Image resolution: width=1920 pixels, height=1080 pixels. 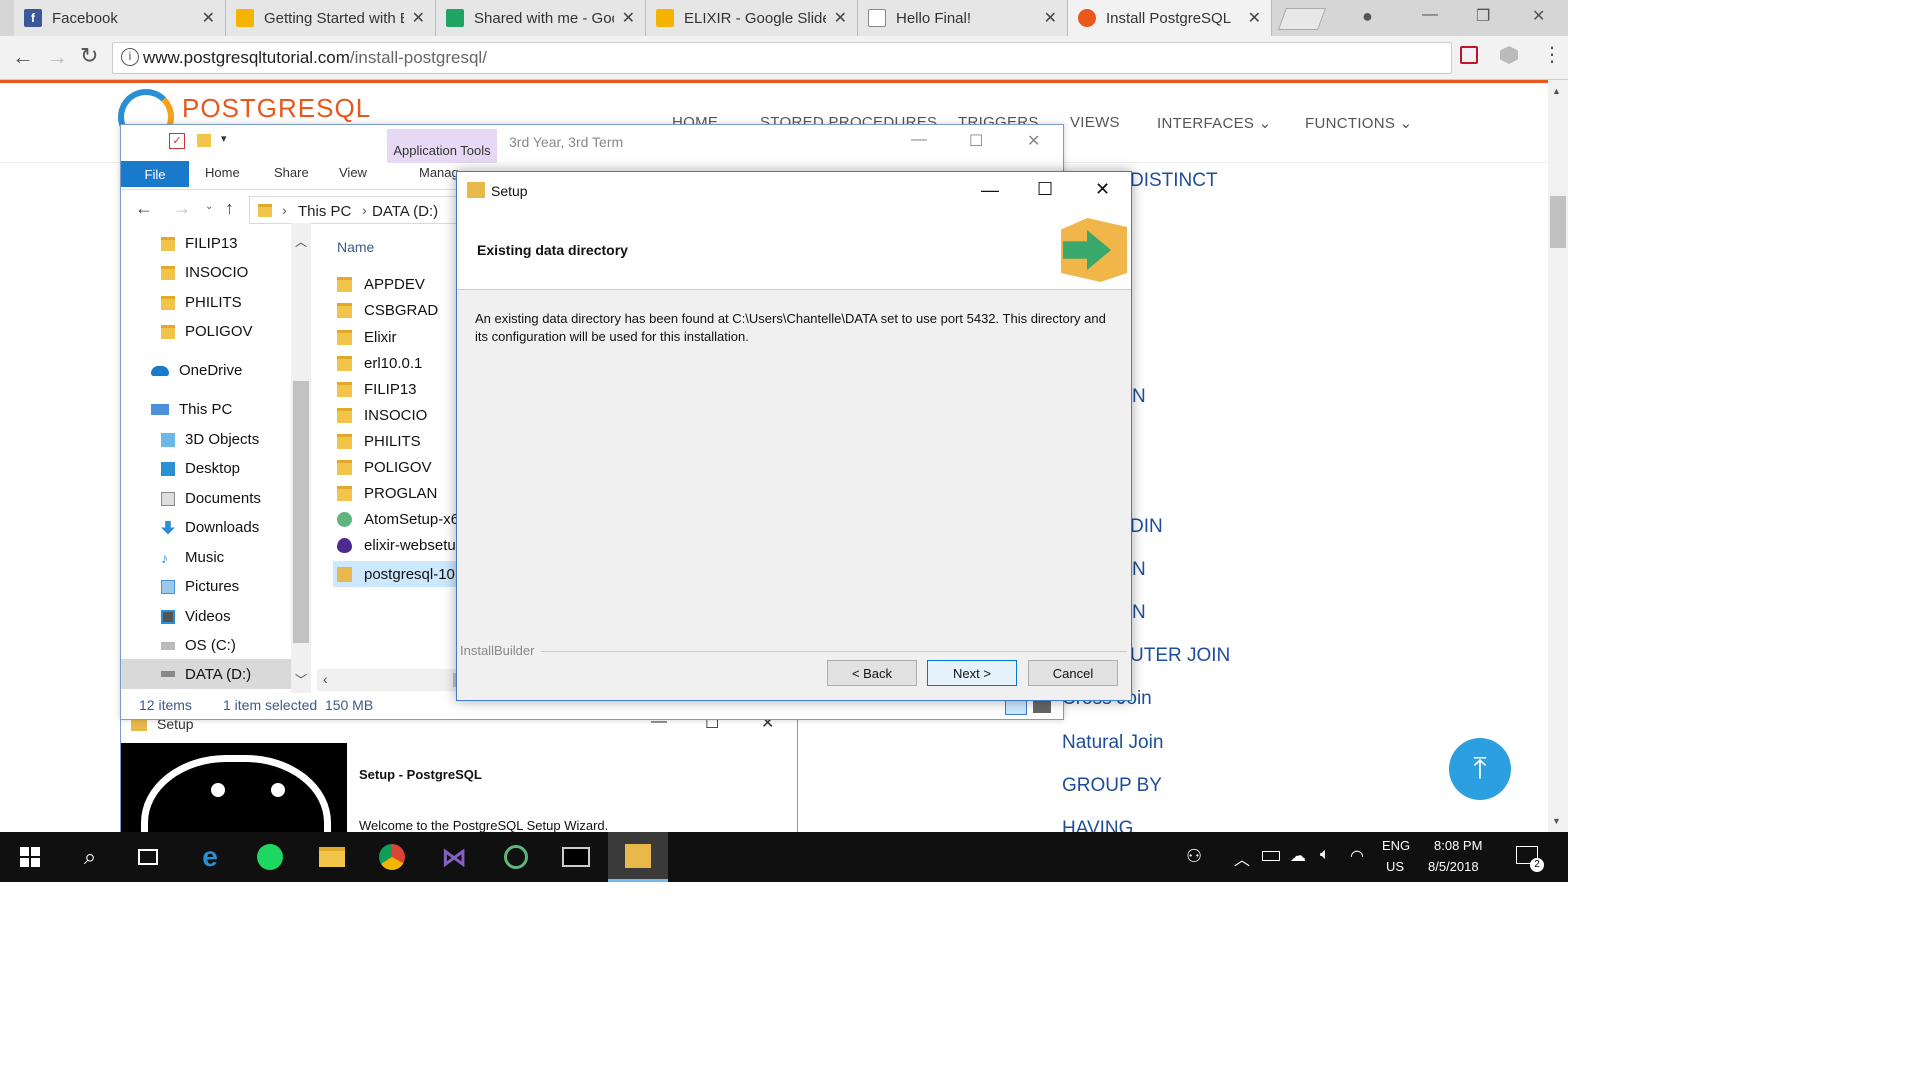 I want to click on nav-views: VIEWS, so click(x=1095, y=122).